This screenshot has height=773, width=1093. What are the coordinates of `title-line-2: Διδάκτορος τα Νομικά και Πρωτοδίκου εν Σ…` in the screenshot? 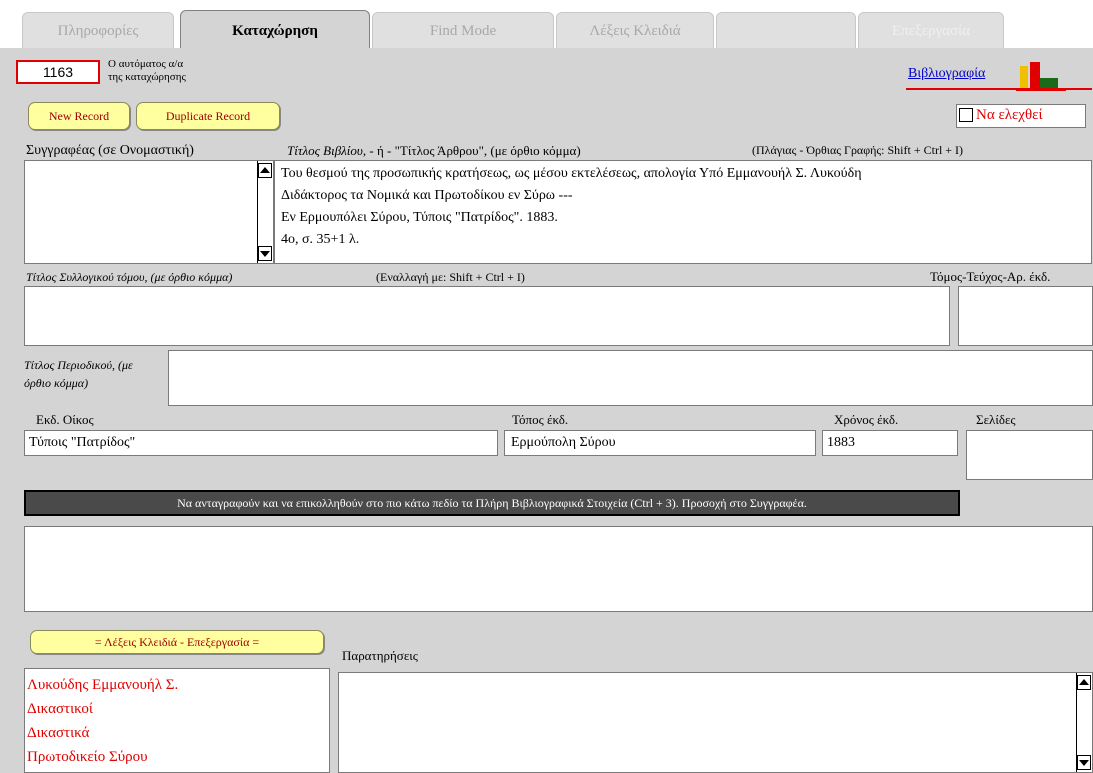 It's located at (427, 195).